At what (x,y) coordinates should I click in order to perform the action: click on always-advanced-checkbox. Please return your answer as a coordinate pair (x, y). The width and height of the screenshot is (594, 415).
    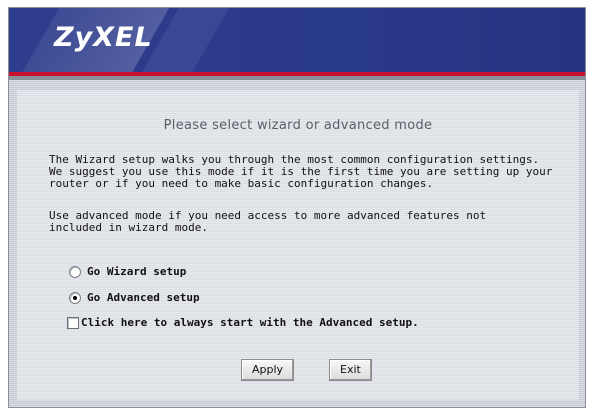
    Looking at the image, I should click on (73, 322).